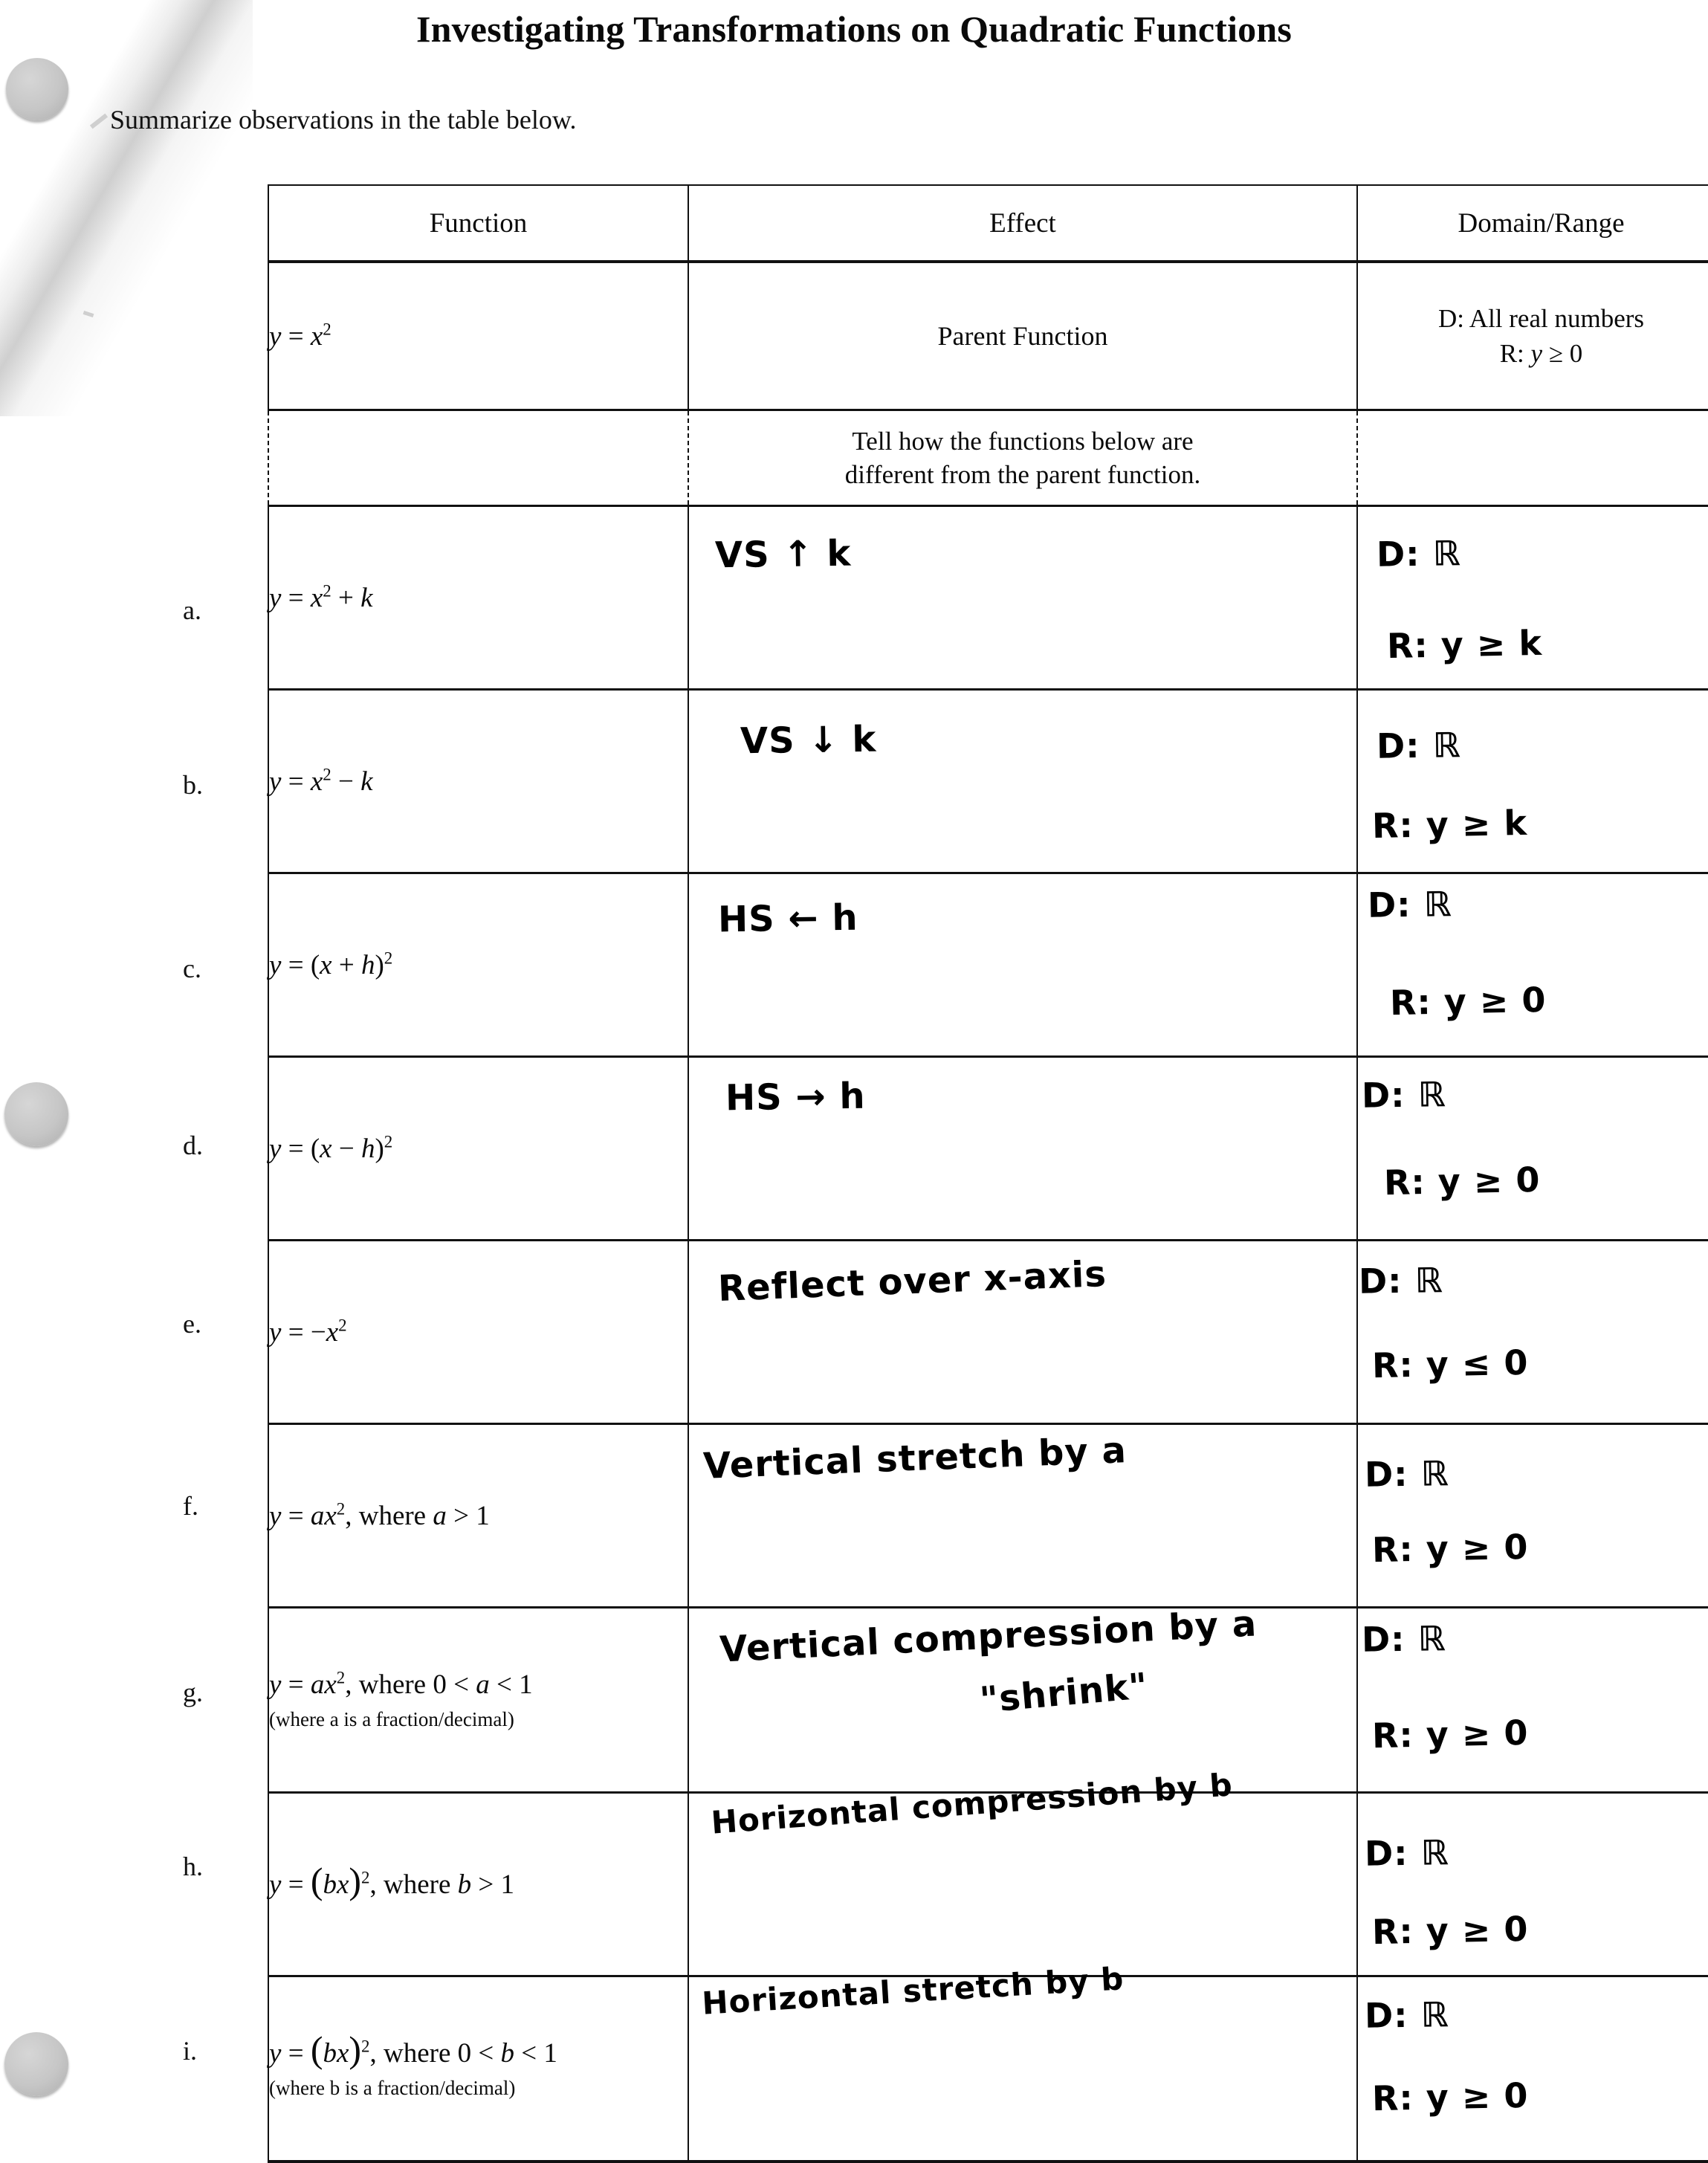  Describe the element at coordinates (1532, 1884) in the screenshot. I see `domain-range-answer-h` at that location.